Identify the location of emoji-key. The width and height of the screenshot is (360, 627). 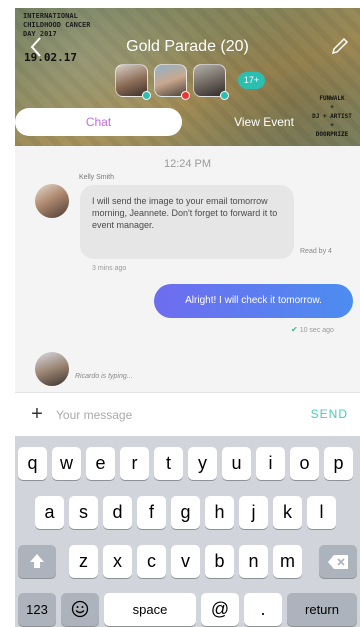
(80, 609).